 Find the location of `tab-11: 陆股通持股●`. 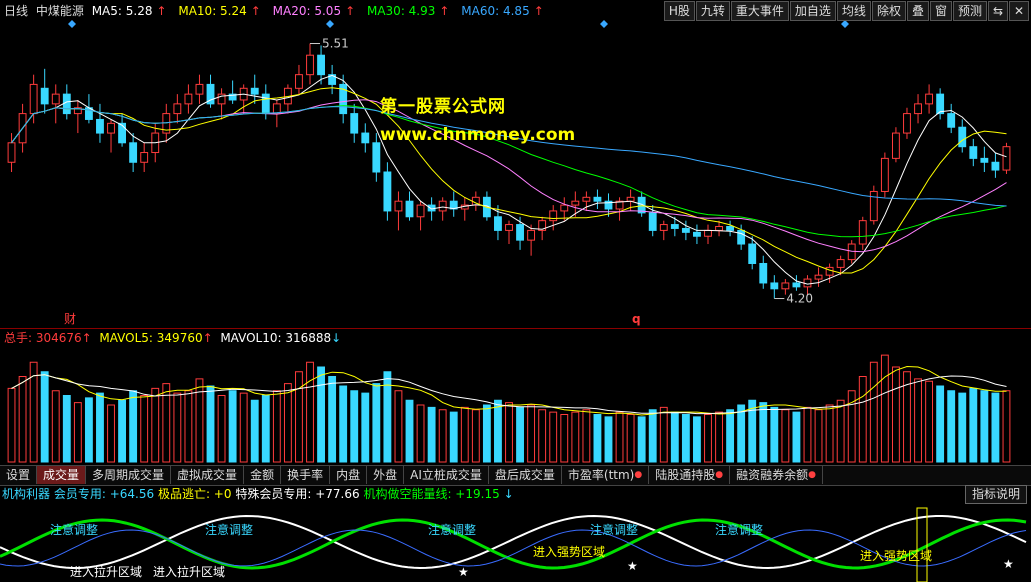

tab-11: 陆股通持股● is located at coordinates (690, 475).